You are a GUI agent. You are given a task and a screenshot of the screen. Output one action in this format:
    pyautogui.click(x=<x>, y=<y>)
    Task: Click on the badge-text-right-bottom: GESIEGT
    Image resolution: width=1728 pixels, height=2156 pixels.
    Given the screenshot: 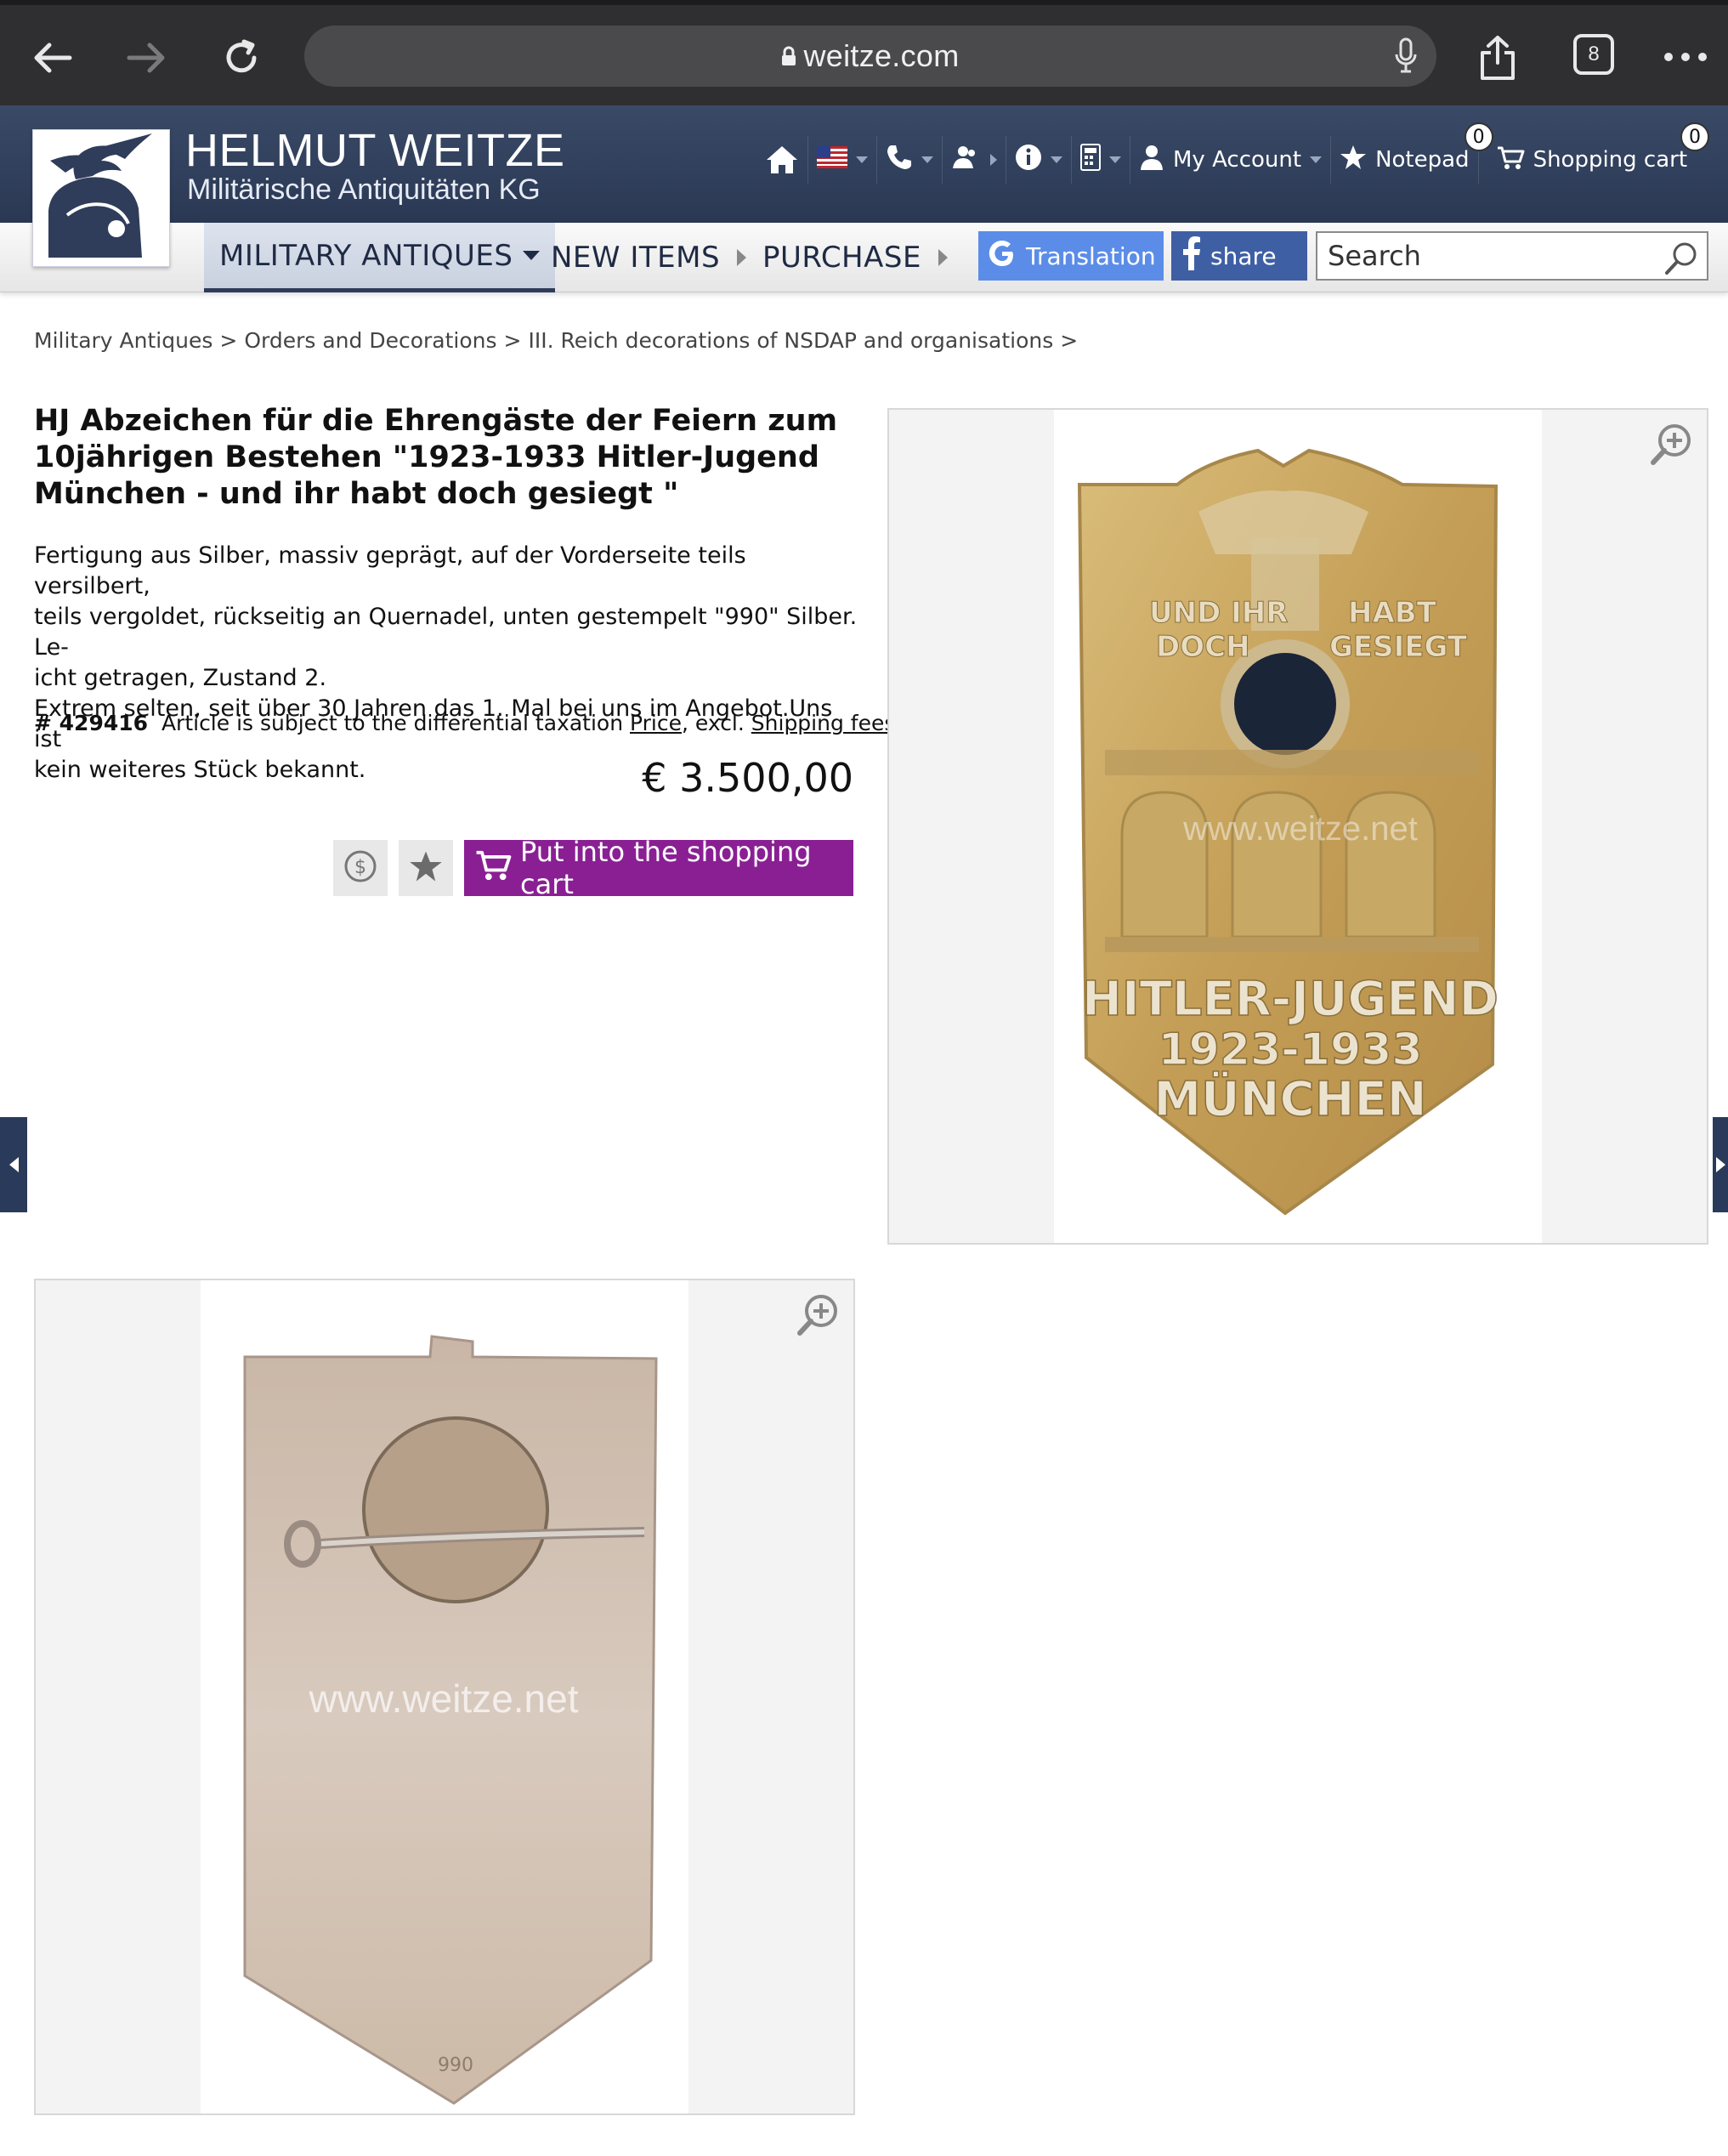 What is the action you would take?
    pyautogui.click(x=1398, y=647)
    